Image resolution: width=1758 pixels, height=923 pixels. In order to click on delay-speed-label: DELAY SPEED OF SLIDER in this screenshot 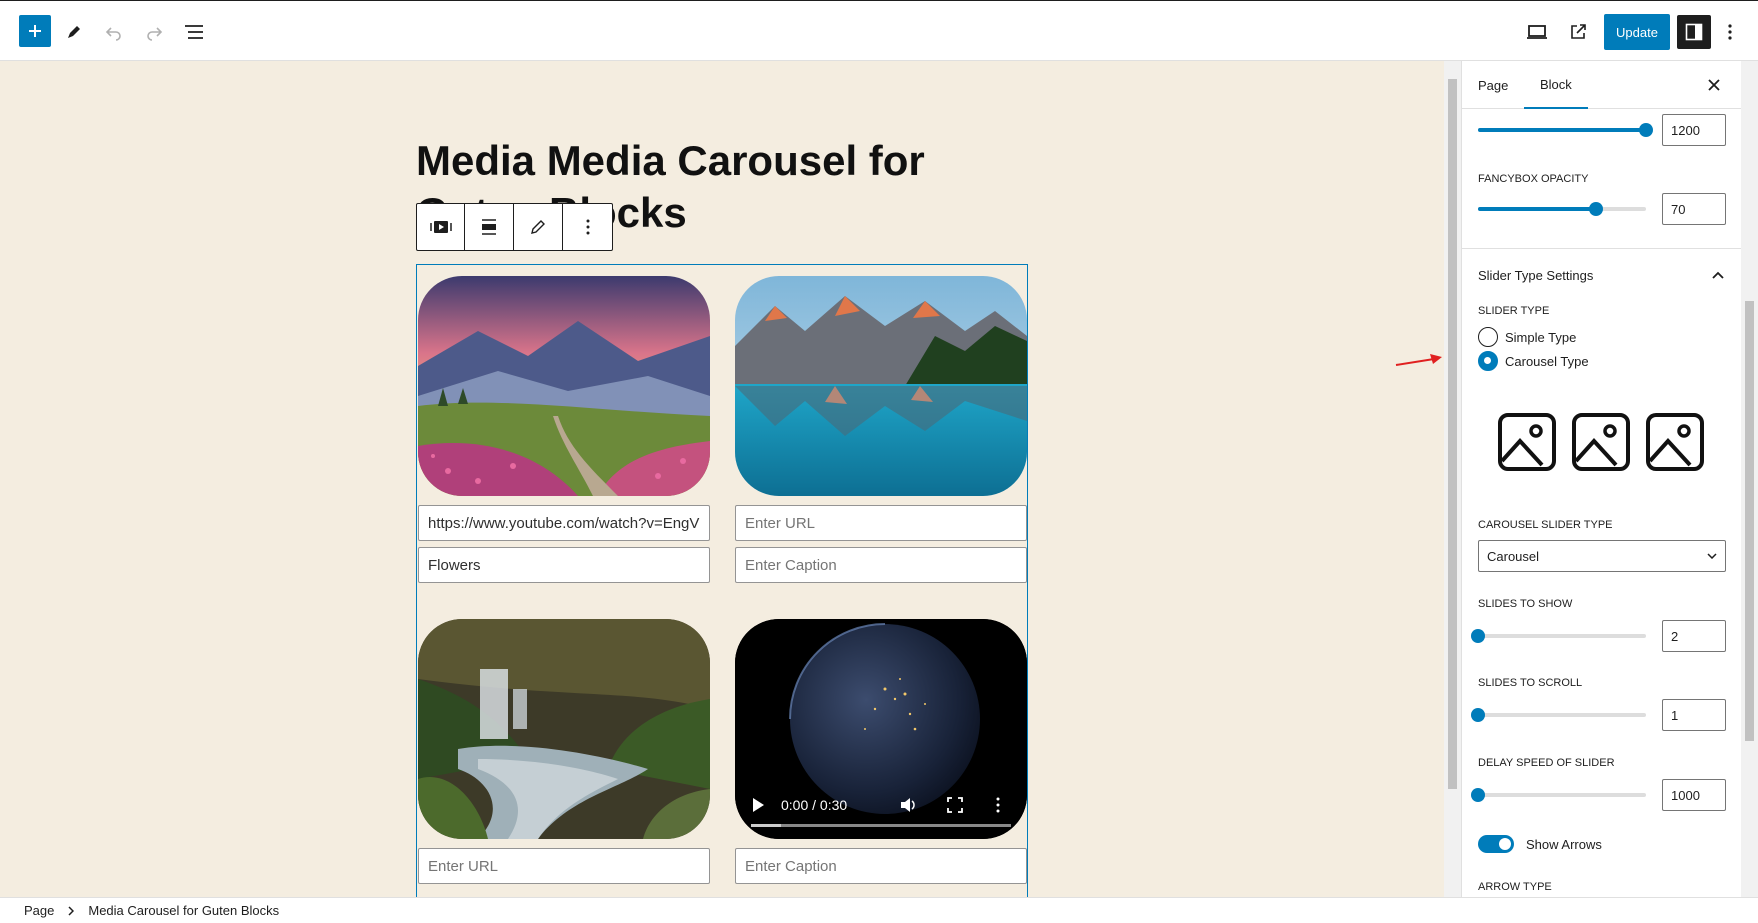, I will do `click(1546, 763)`.